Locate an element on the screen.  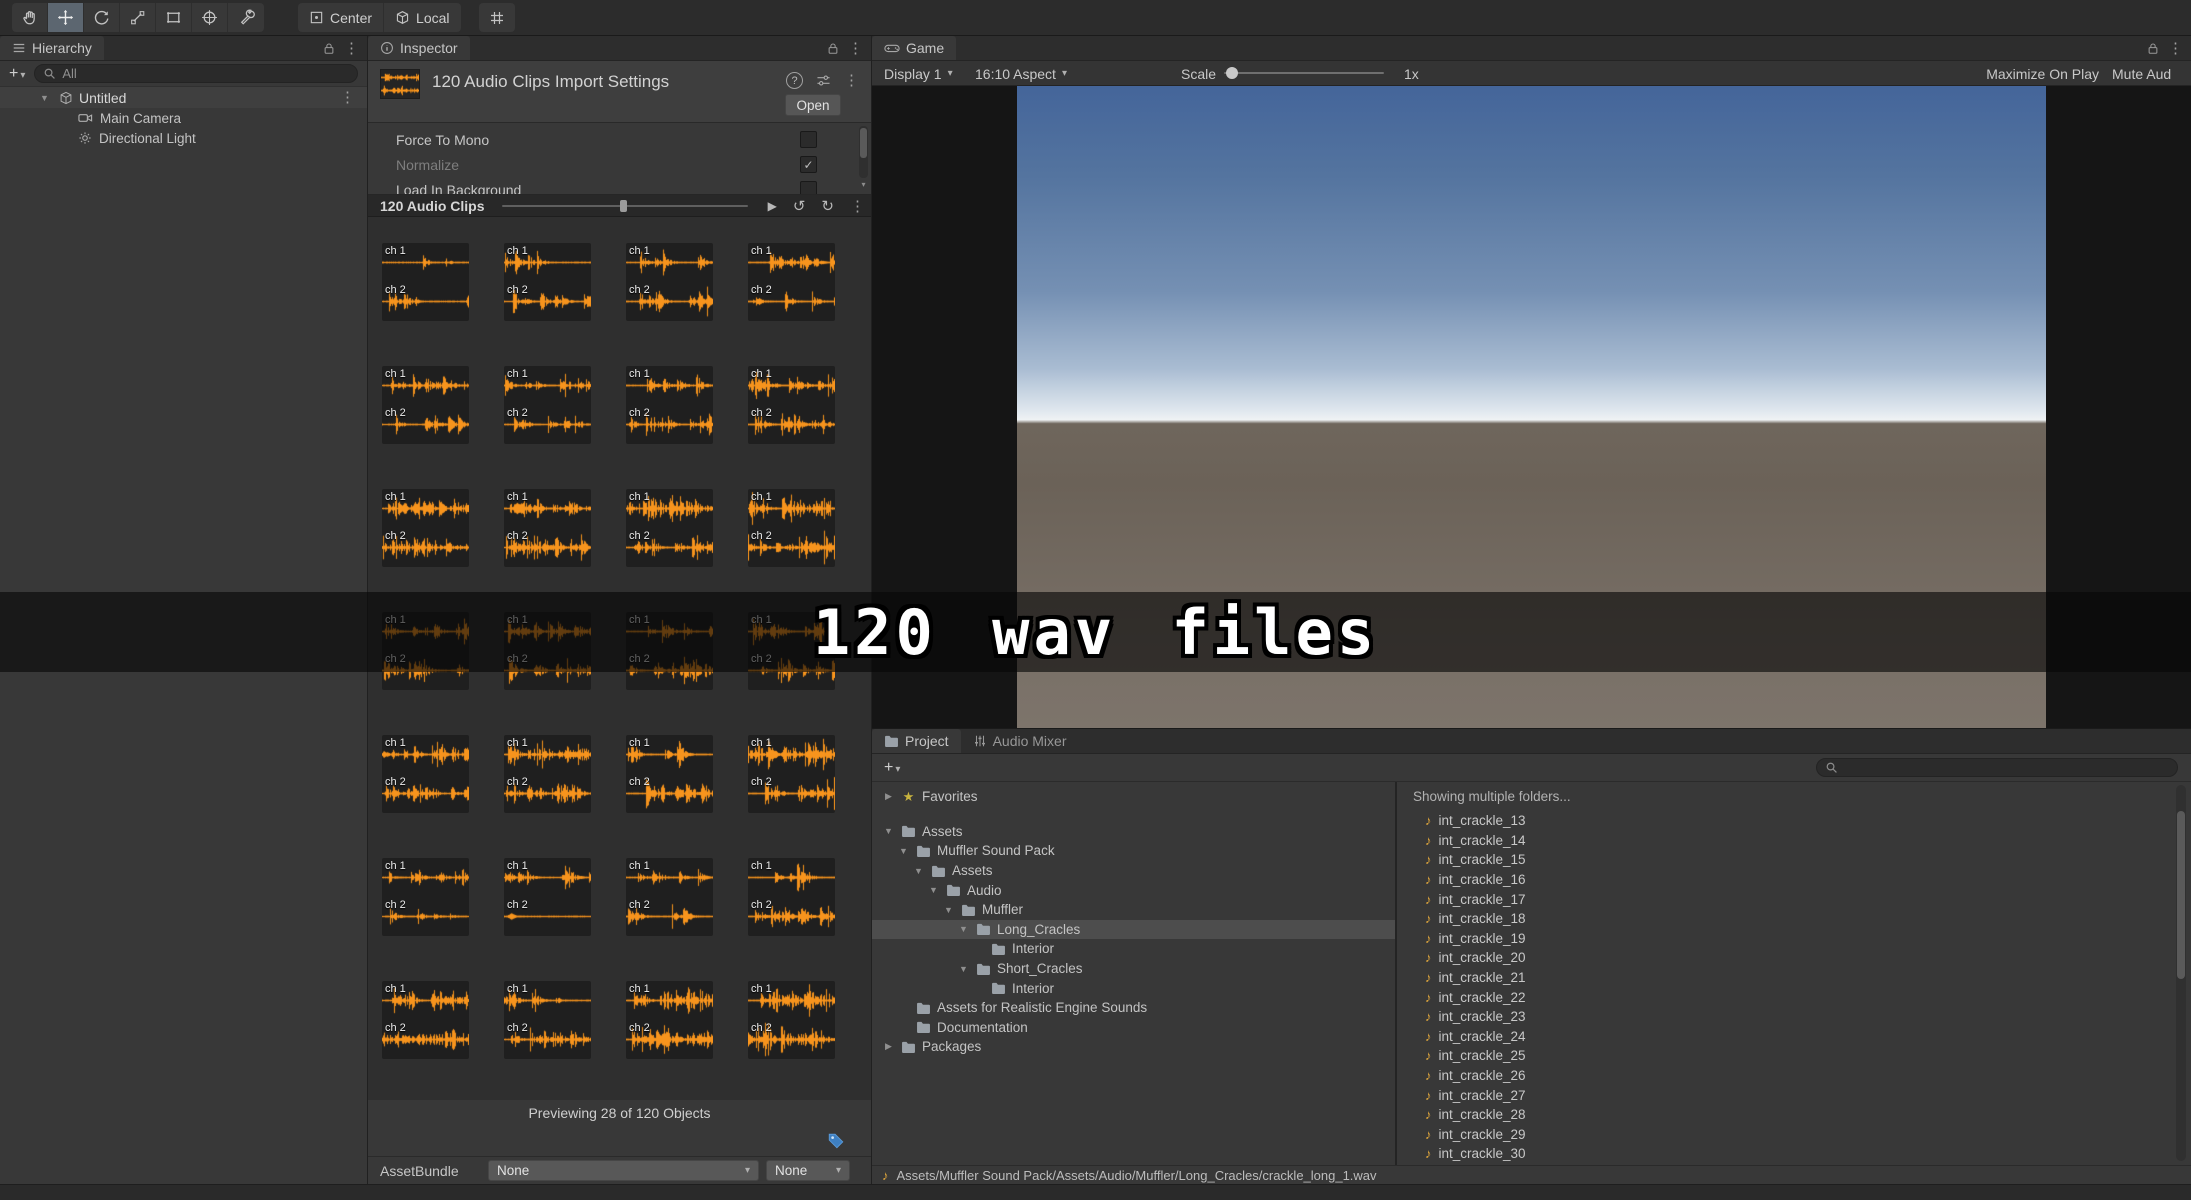
hierarchy-search-input: All is located at coordinates (196, 73).